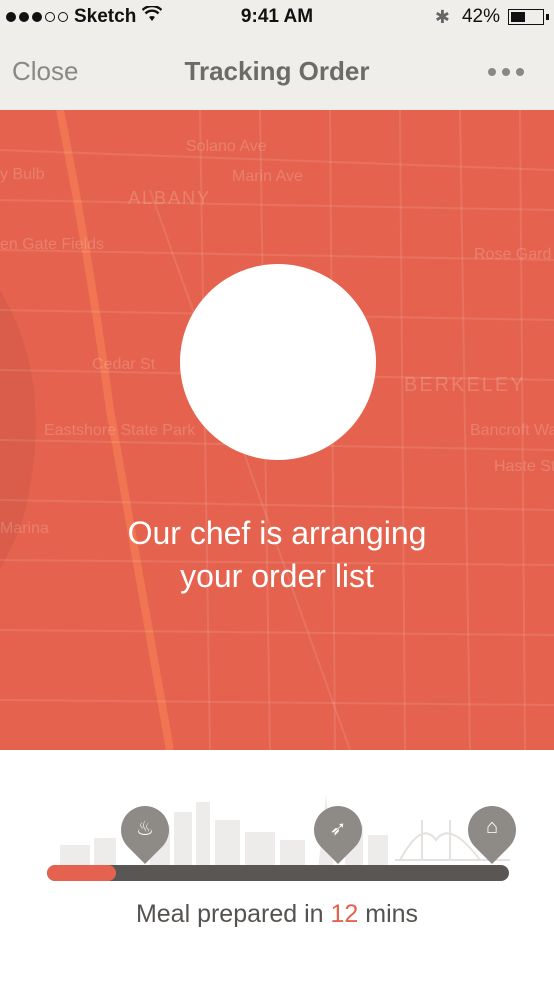 The width and height of the screenshot is (554, 988). What do you see at coordinates (278, 873) in the screenshot?
I see `order-progress-track` at bounding box center [278, 873].